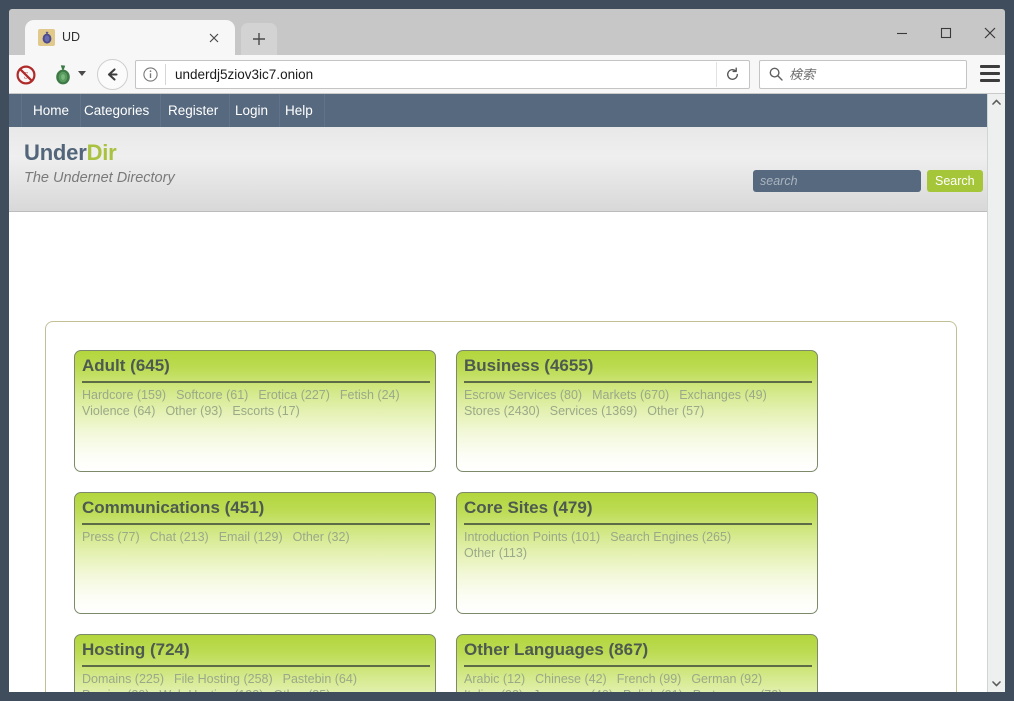  What do you see at coordinates (252, 110) in the screenshot?
I see `nav-item-login: Login` at bounding box center [252, 110].